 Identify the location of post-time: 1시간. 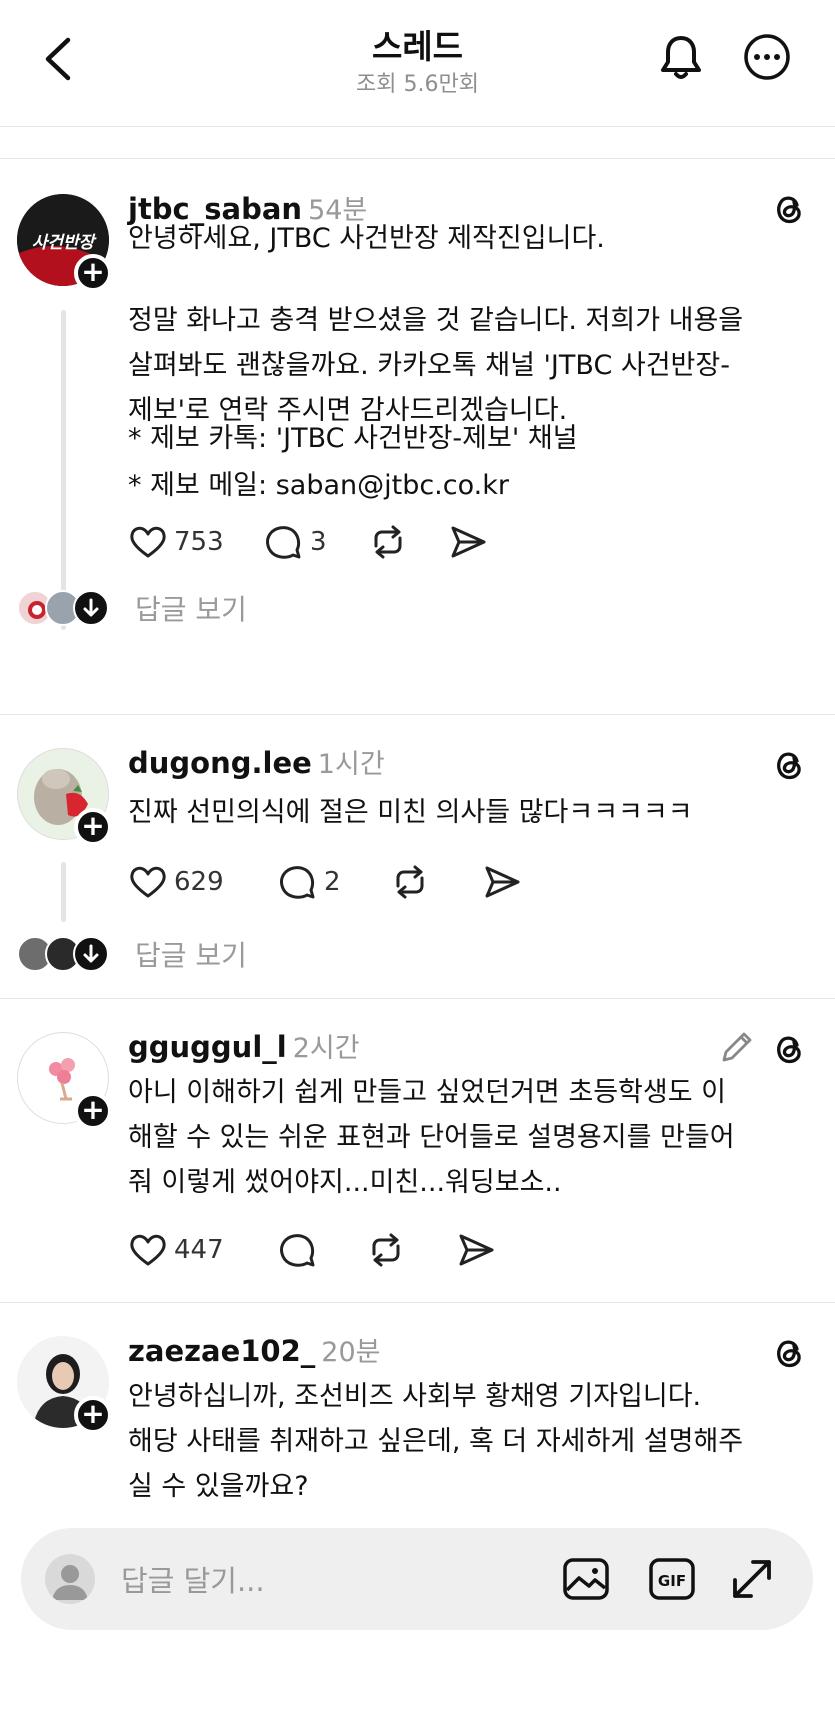
(351, 764).